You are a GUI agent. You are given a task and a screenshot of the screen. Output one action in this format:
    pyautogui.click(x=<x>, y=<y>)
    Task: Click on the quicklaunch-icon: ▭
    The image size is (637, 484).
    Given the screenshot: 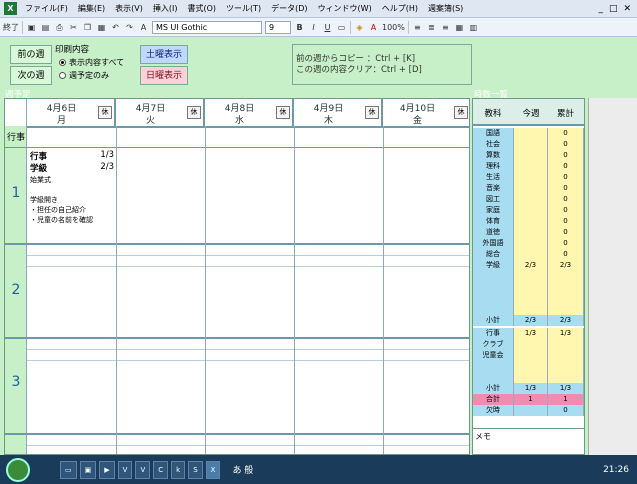 What is the action you would take?
    pyautogui.click(x=68, y=469)
    